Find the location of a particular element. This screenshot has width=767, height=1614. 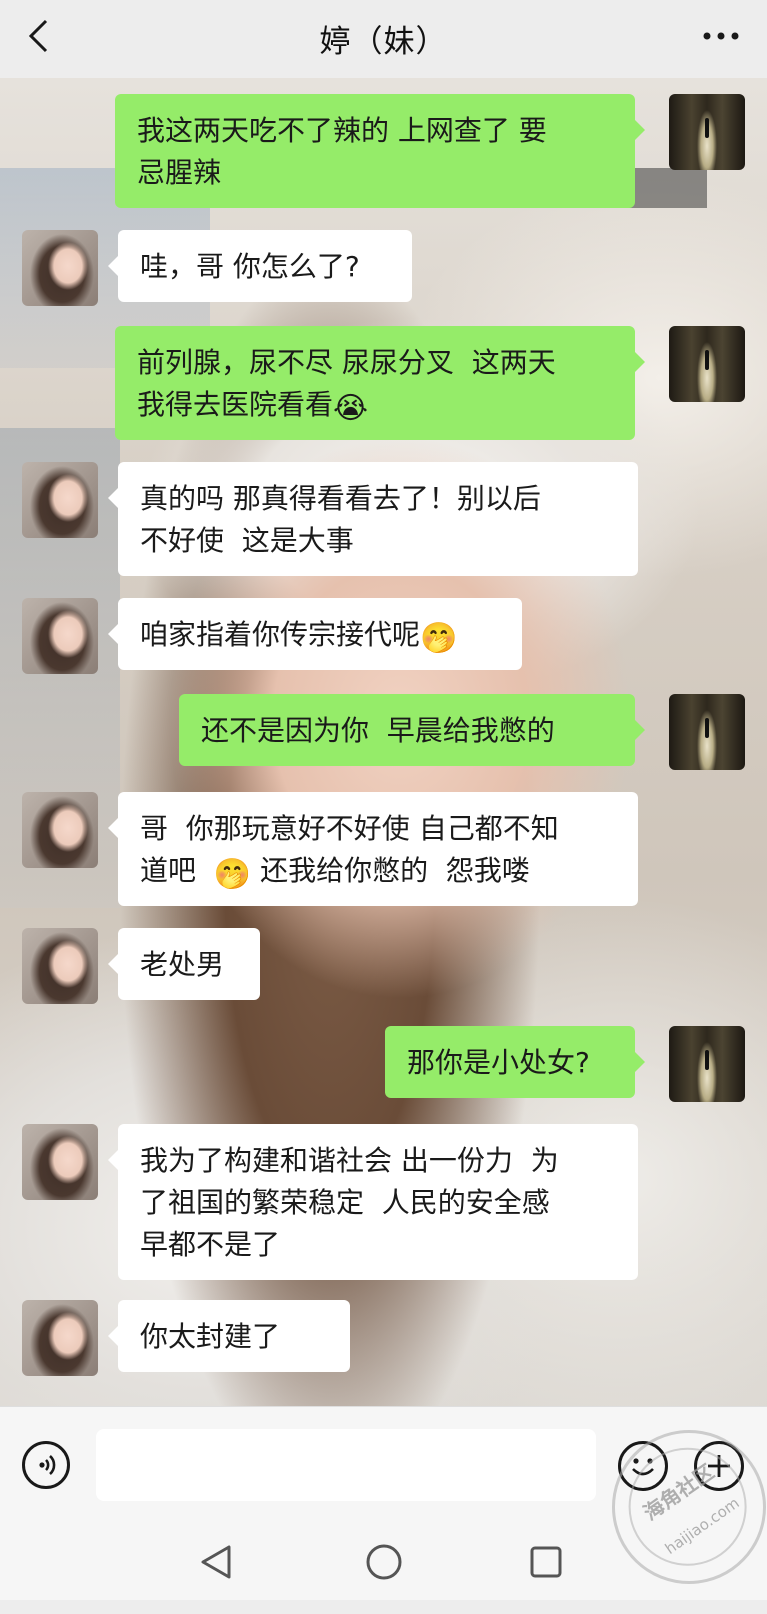

message-text: 还我给你憋的 怨我喽 is located at coordinates (390, 870).